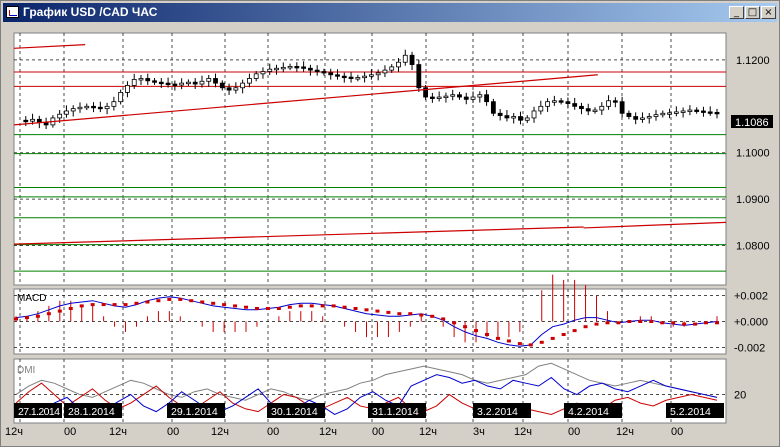  I want to click on current-price-label: 1.1086, so click(752, 123).